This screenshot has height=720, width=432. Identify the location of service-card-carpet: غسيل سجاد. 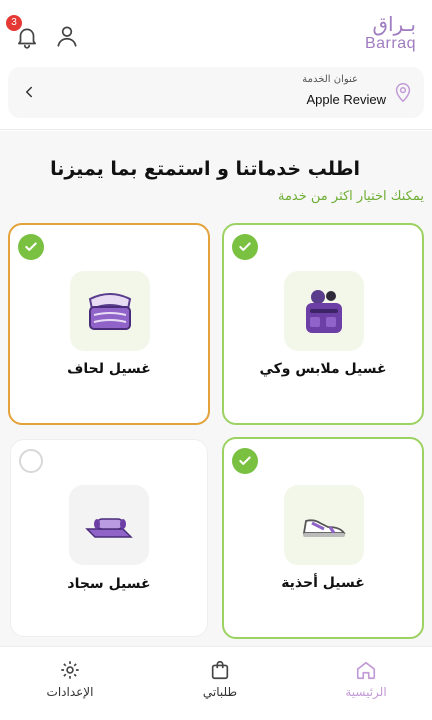
(109, 538).